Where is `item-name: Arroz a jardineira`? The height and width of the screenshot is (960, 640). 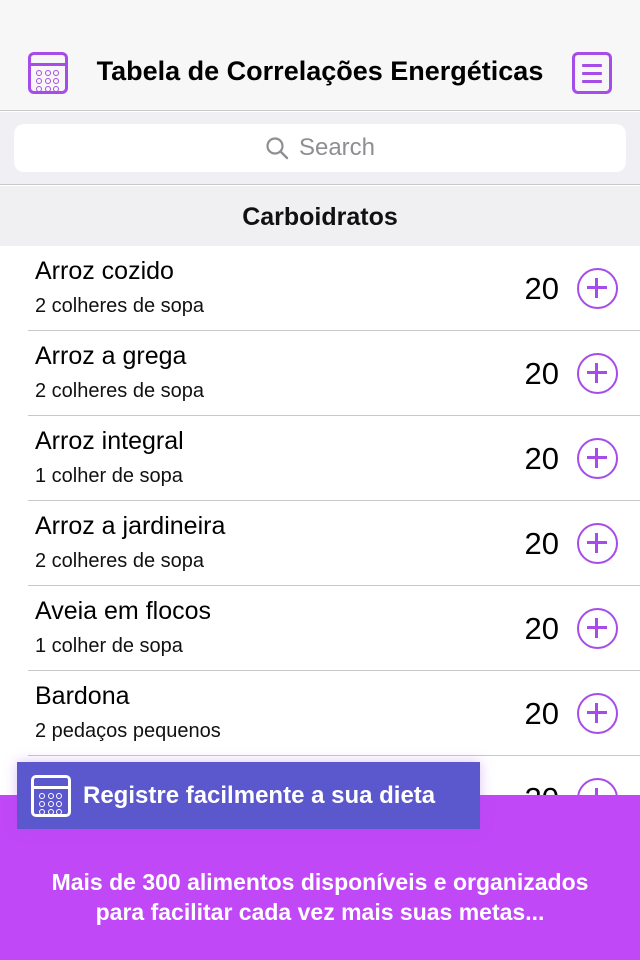 item-name: Arroz a jardineira is located at coordinates (130, 526).